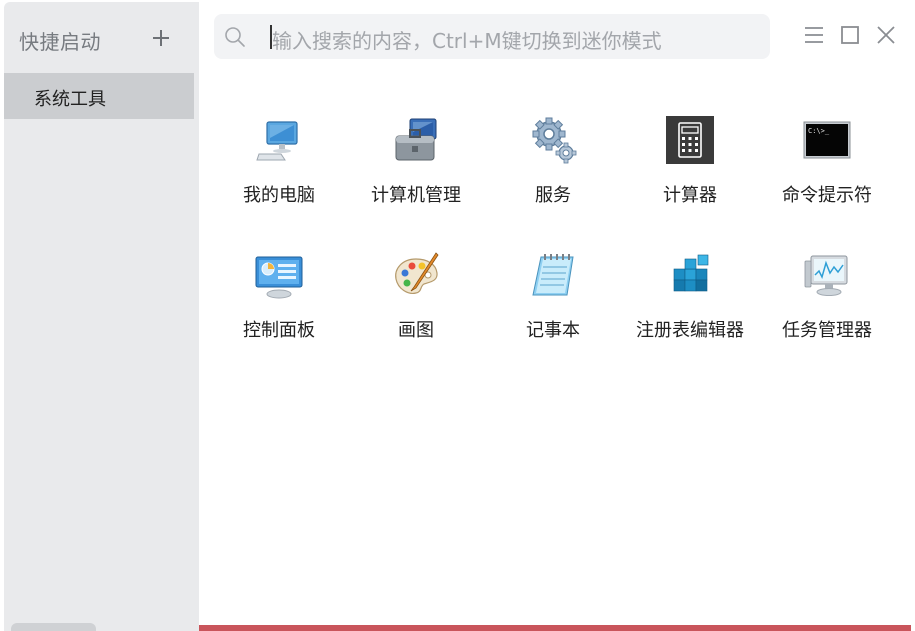 The image size is (915, 631). I want to click on menu-icon, so click(814, 35).